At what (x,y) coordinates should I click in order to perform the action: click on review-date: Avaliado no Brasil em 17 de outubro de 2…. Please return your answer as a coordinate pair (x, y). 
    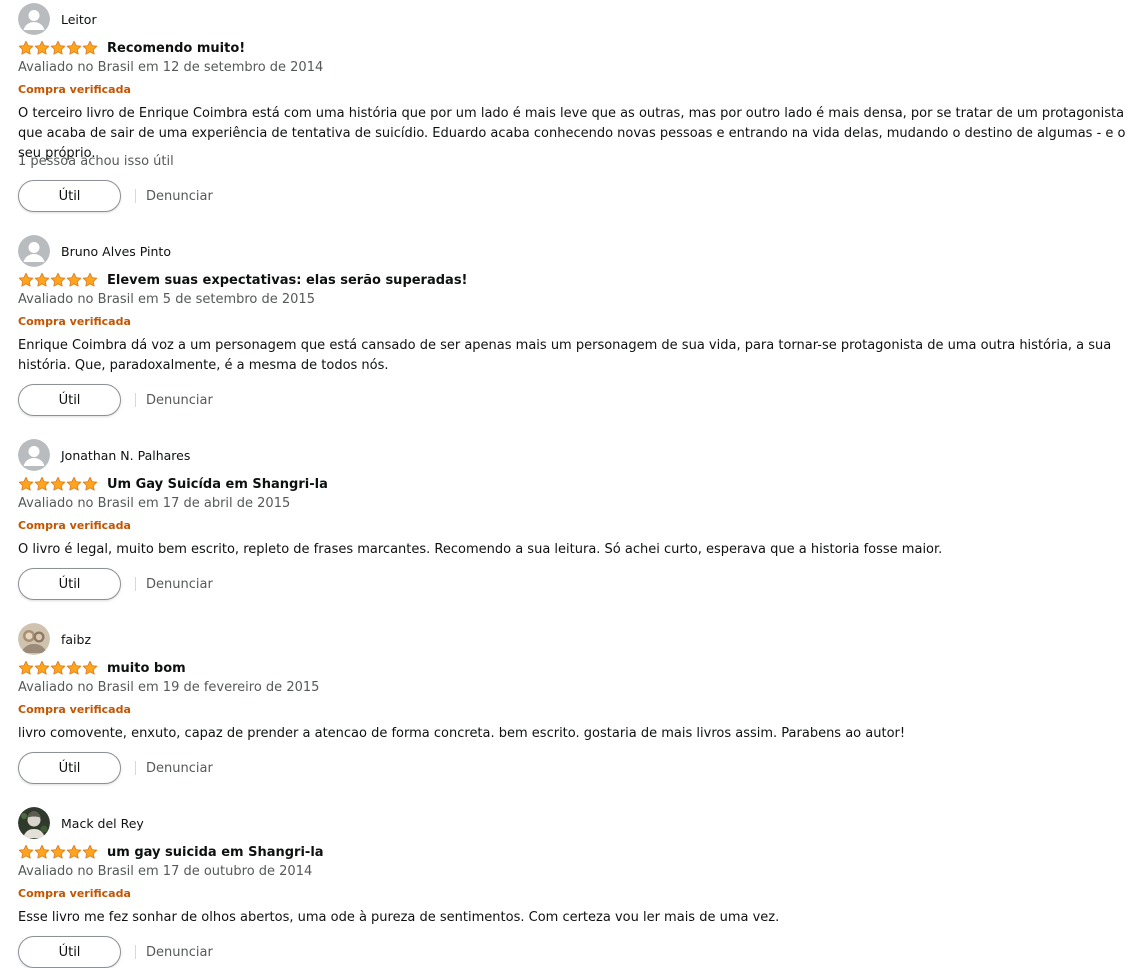
    Looking at the image, I should click on (165, 871).